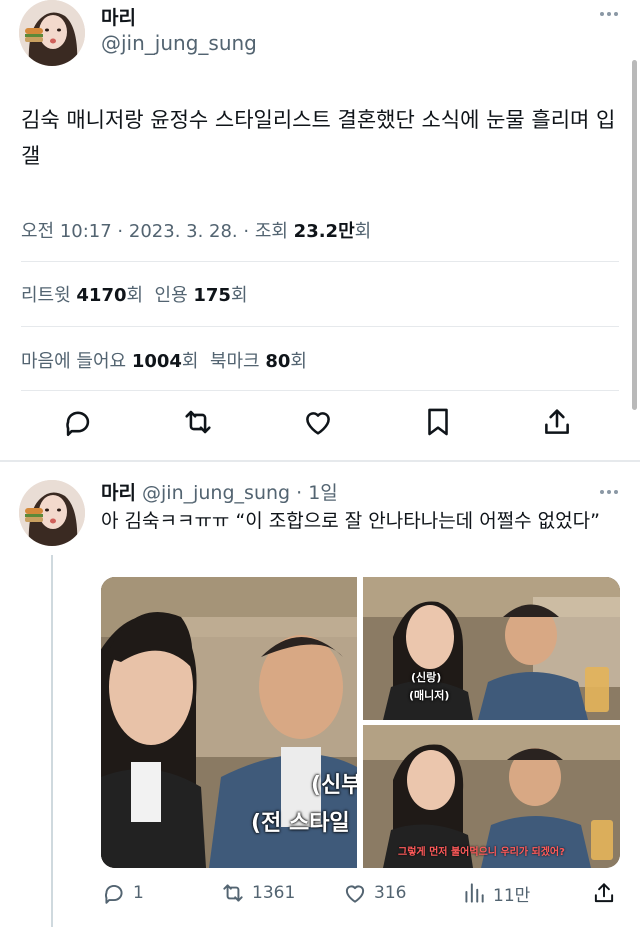 The width and height of the screenshot is (640, 927). What do you see at coordinates (49, 295) in the screenshot?
I see `retweets-label: 리트윗` at bounding box center [49, 295].